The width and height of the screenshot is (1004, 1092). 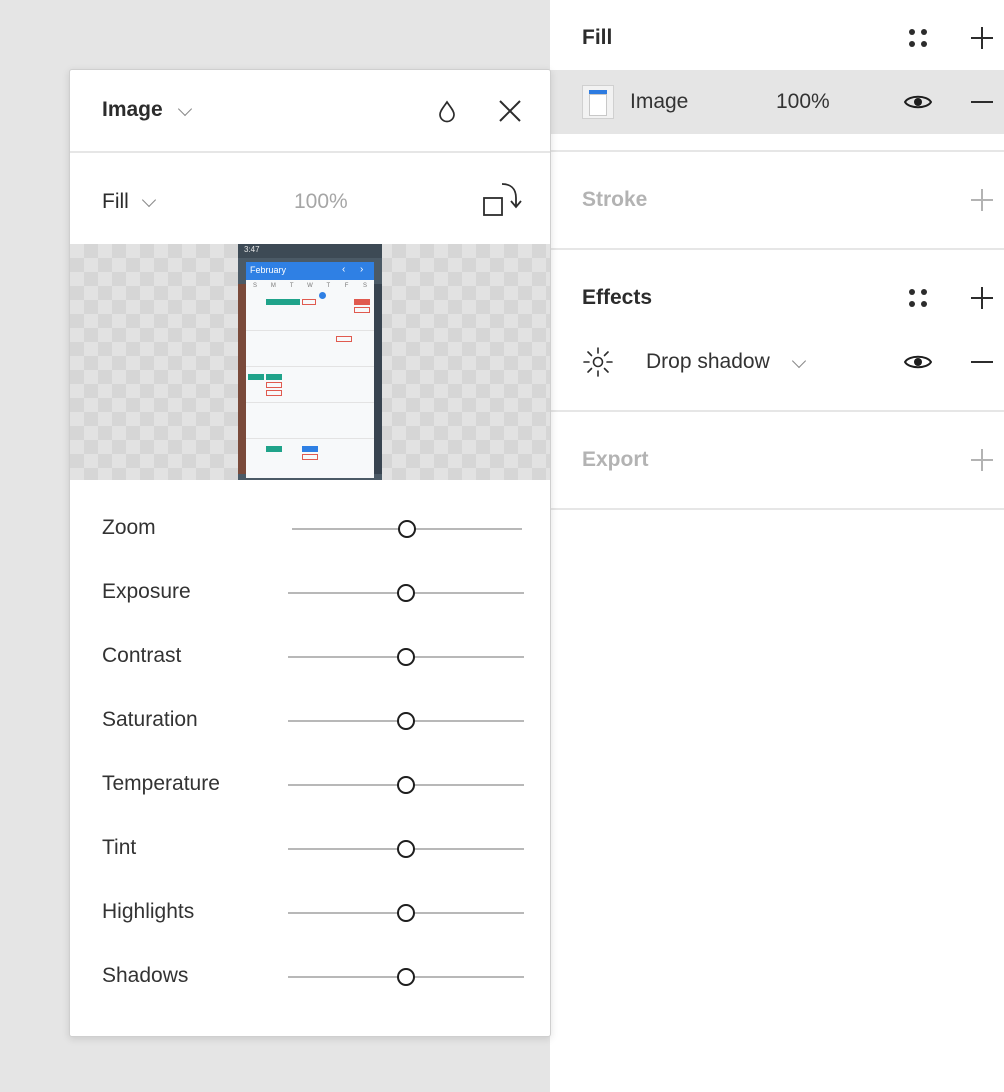 I want to click on weekday-row: S M T W T F S, so click(x=310, y=286).